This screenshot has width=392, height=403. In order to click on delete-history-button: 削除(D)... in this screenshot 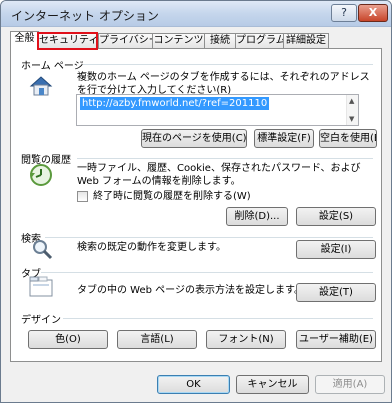, I will do `click(257, 216)`.